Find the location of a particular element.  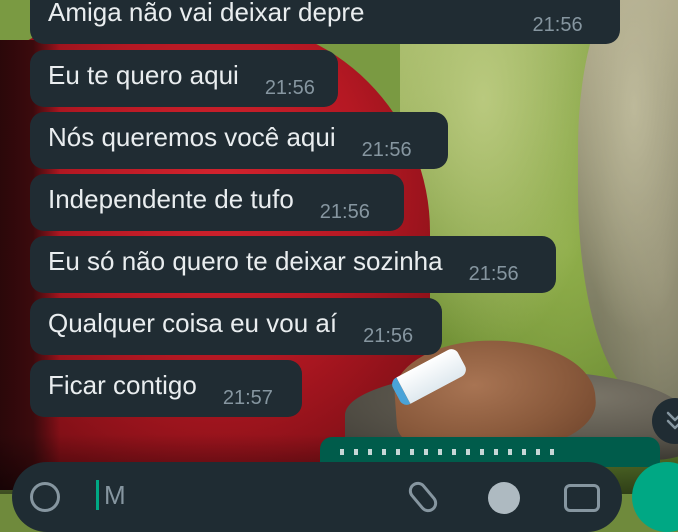

message-text: Eu te quero aqui is located at coordinates (143, 74).